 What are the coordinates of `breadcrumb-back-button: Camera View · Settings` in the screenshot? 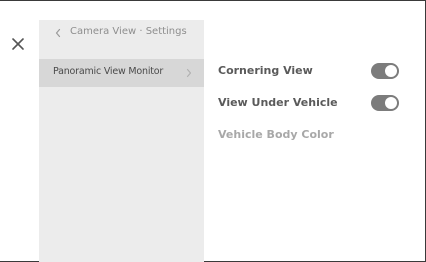 It's located at (121, 33).